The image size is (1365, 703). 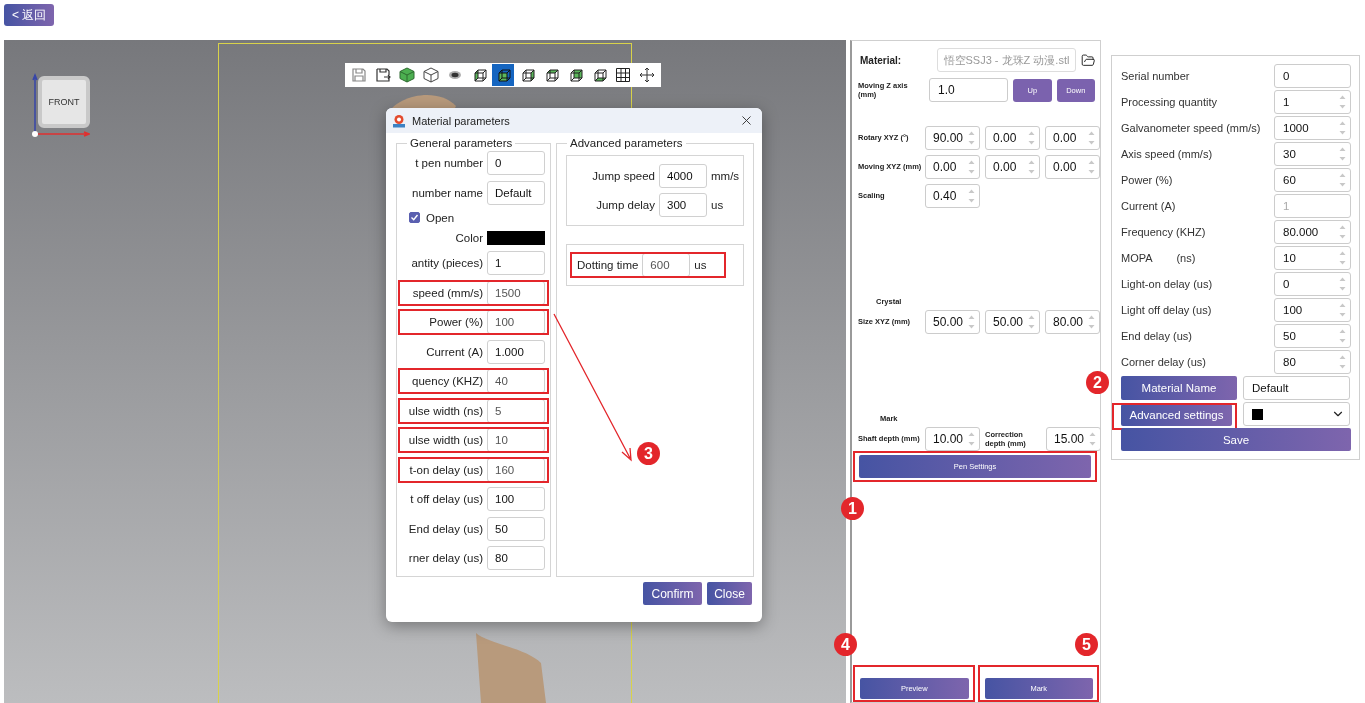 I want to click on confirm-button: Confirm, so click(x=672, y=593).